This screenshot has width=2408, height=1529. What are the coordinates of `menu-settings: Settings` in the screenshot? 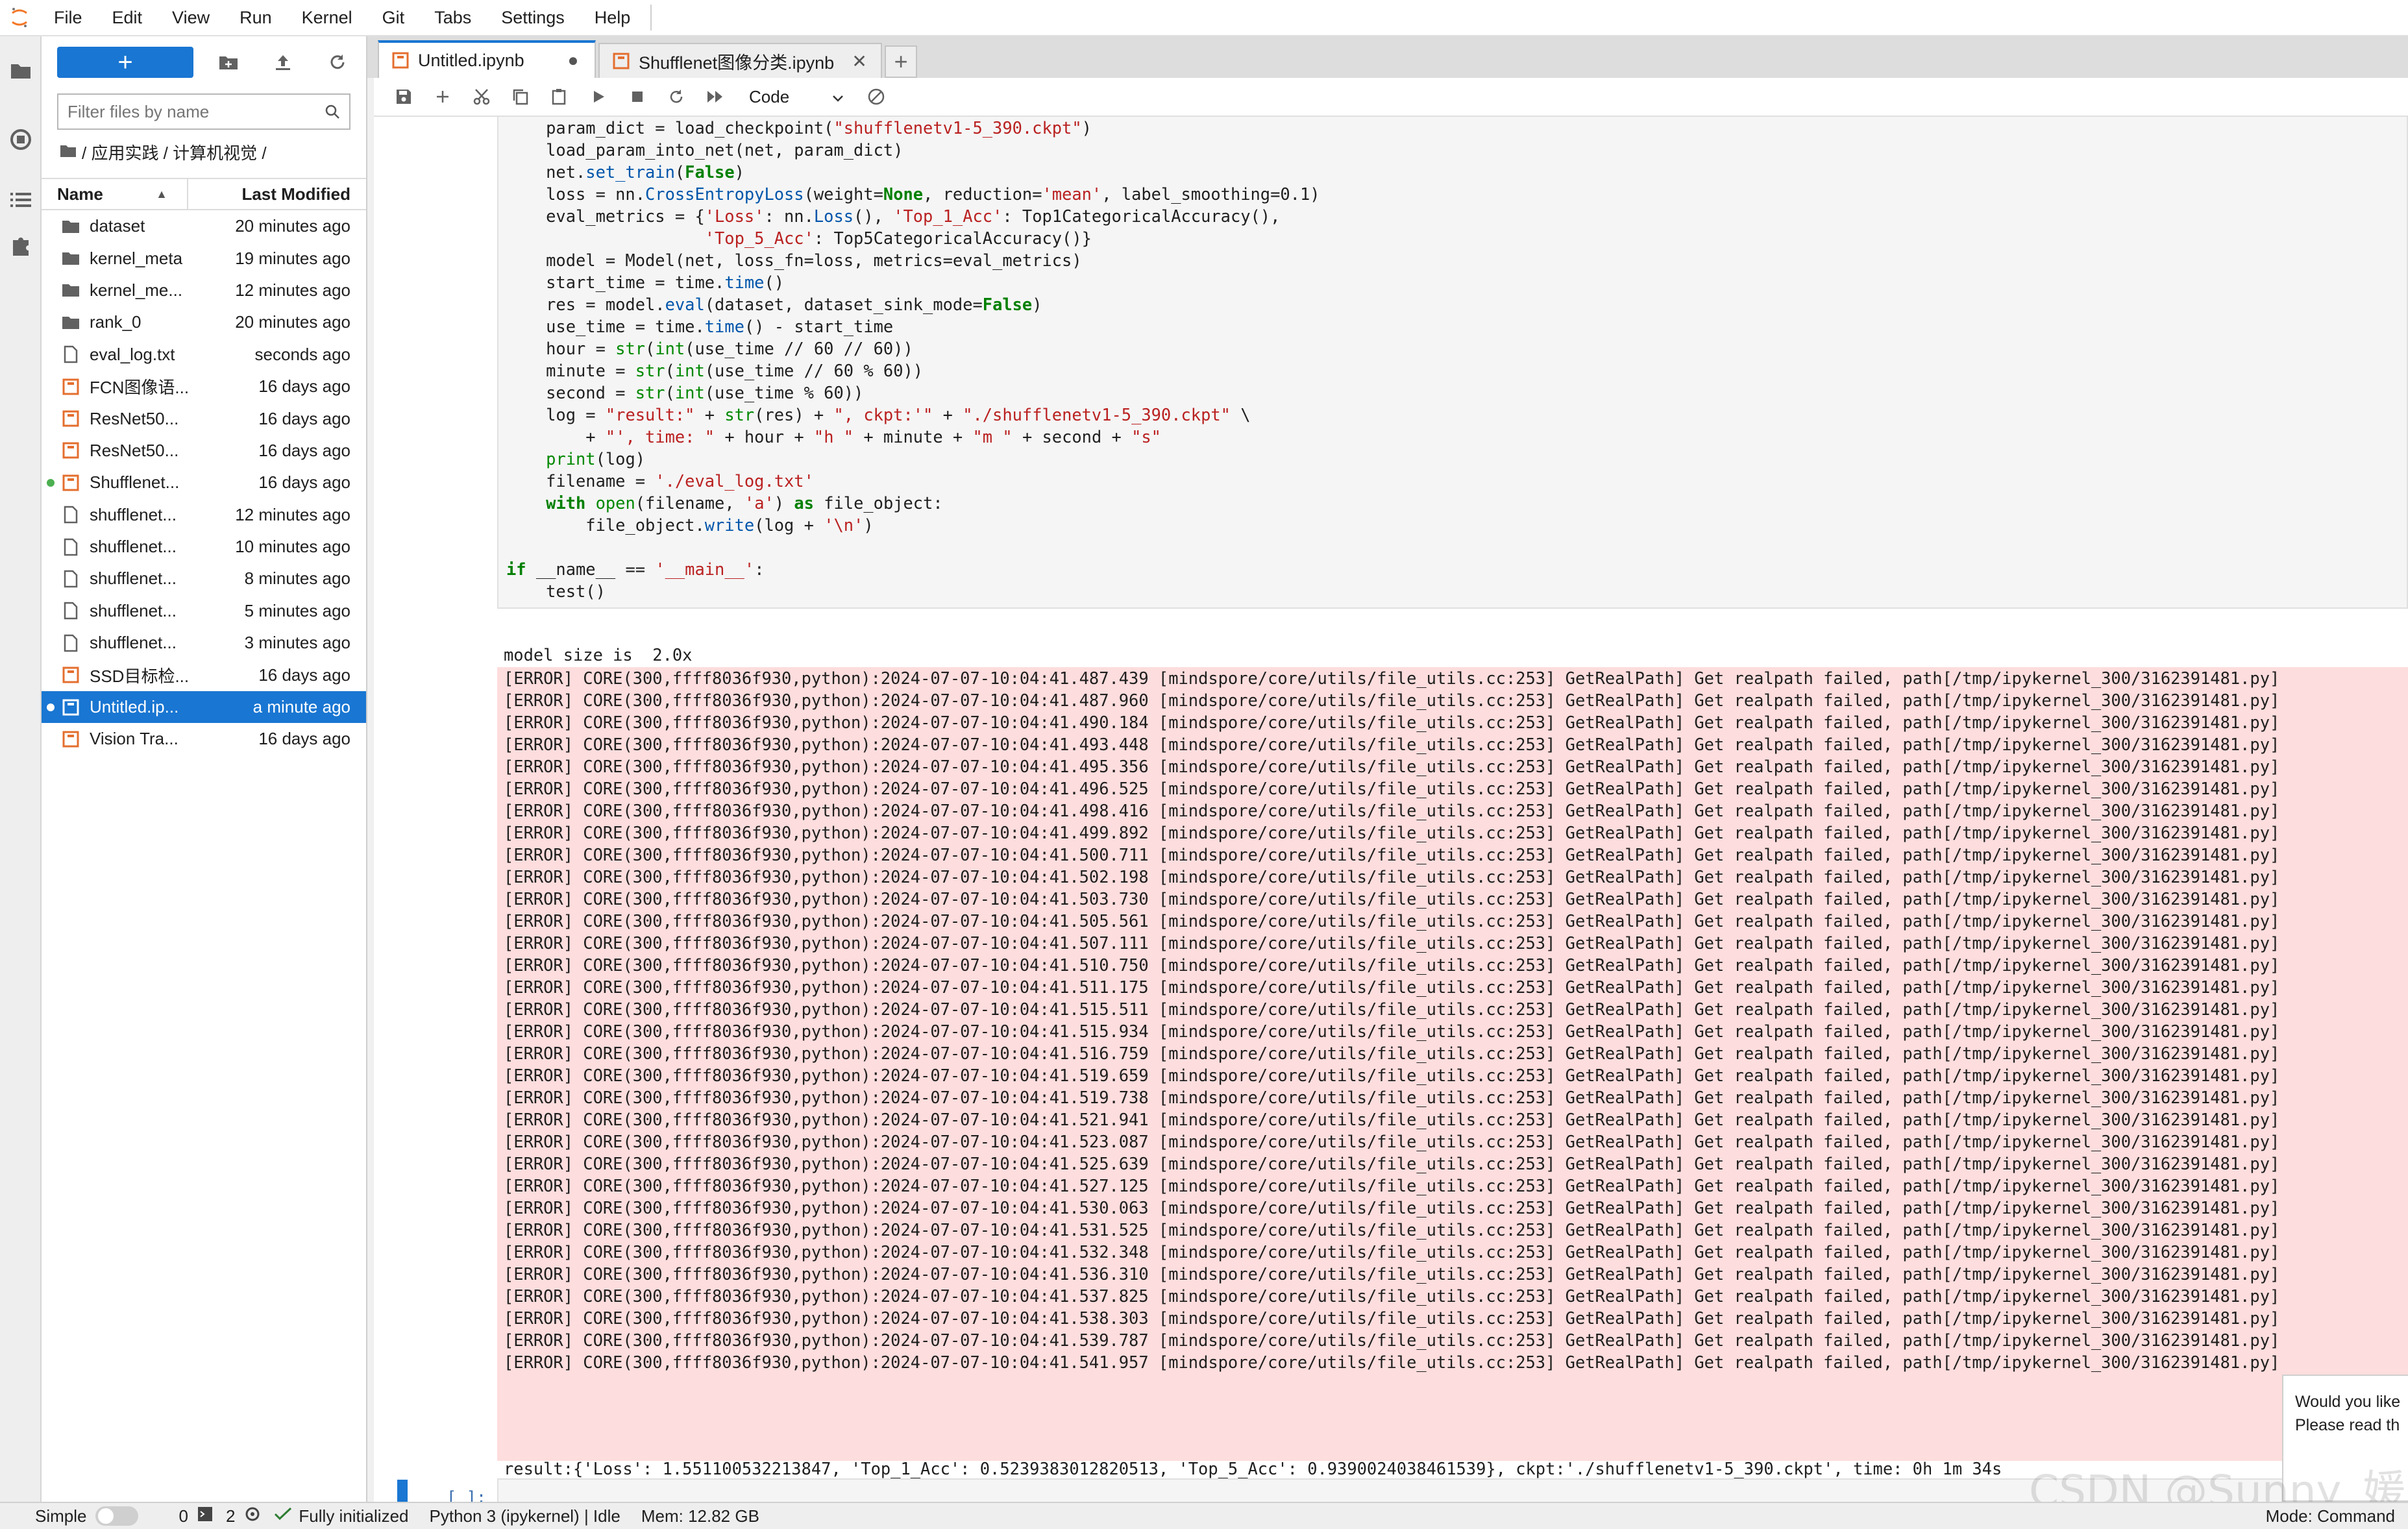 It's located at (533, 18).